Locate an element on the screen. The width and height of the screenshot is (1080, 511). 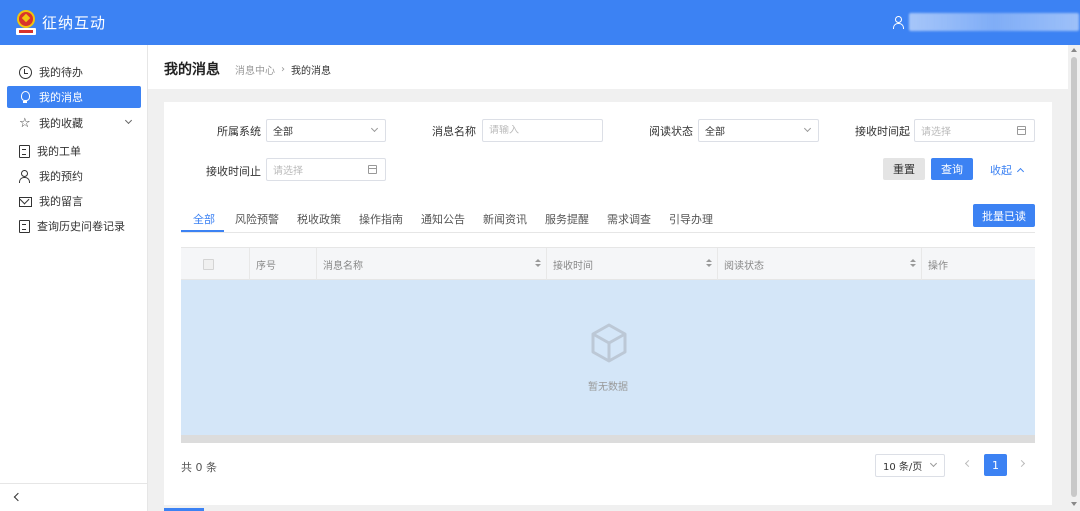
sidebar-item-label: 我的收藏 is located at coordinates (61, 123).